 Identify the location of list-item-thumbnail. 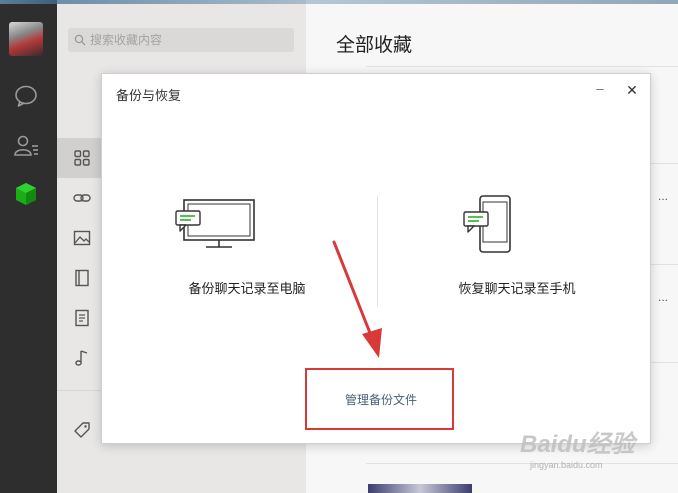
(420, 488).